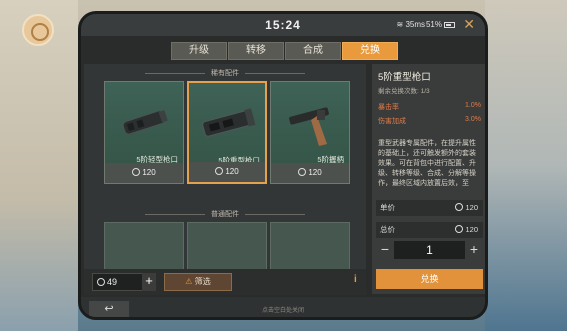  I want to click on stat-row: 伤害加成 3.0%, so click(429, 121).